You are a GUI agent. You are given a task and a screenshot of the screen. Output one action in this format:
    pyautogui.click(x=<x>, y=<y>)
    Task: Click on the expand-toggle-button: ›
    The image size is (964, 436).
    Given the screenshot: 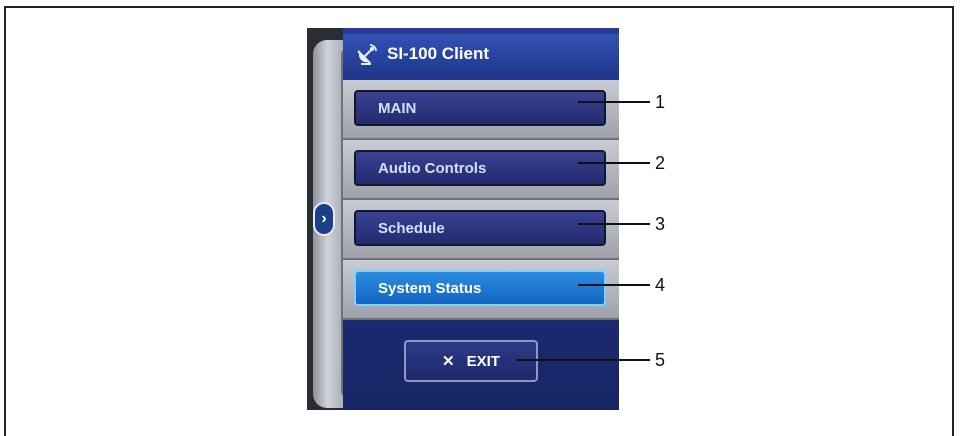 What is the action you would take?
    pyautogui.click(x=324, y=219)
    